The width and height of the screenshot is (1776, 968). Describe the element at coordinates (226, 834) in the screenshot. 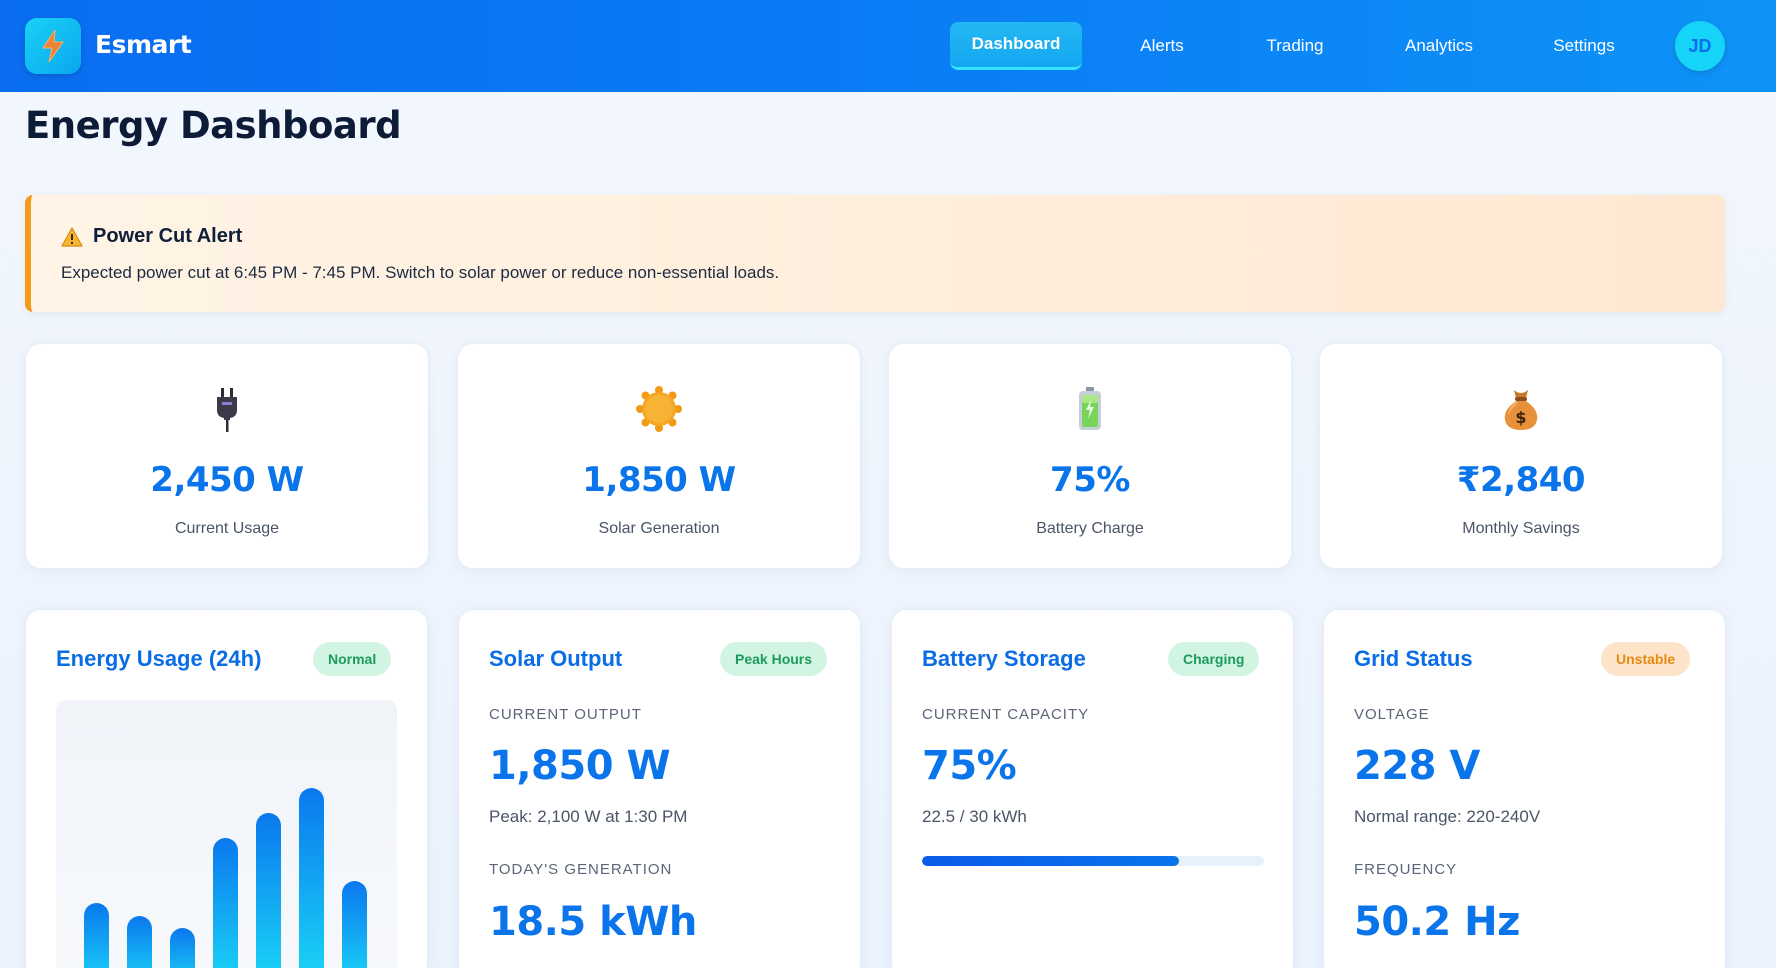

I see `energy-usage-chart` at that location.